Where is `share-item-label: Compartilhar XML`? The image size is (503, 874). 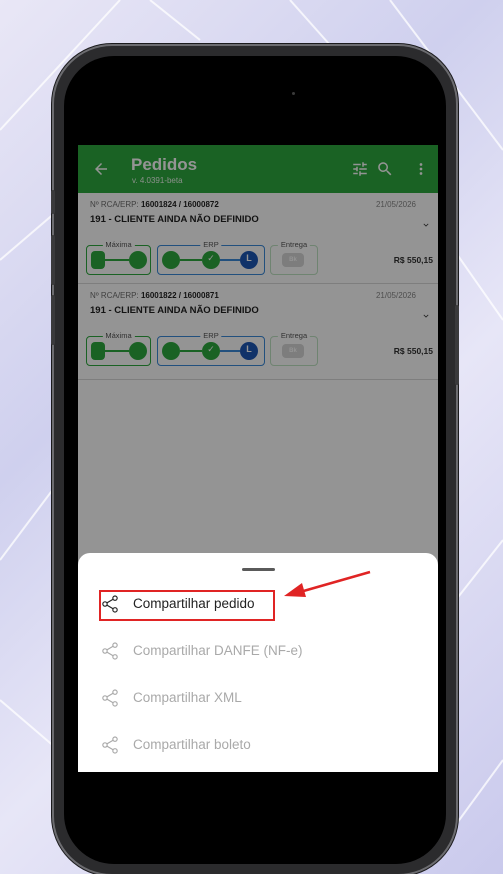 share-item-label: Compartilhar XML is located at coordinates (187, 697).